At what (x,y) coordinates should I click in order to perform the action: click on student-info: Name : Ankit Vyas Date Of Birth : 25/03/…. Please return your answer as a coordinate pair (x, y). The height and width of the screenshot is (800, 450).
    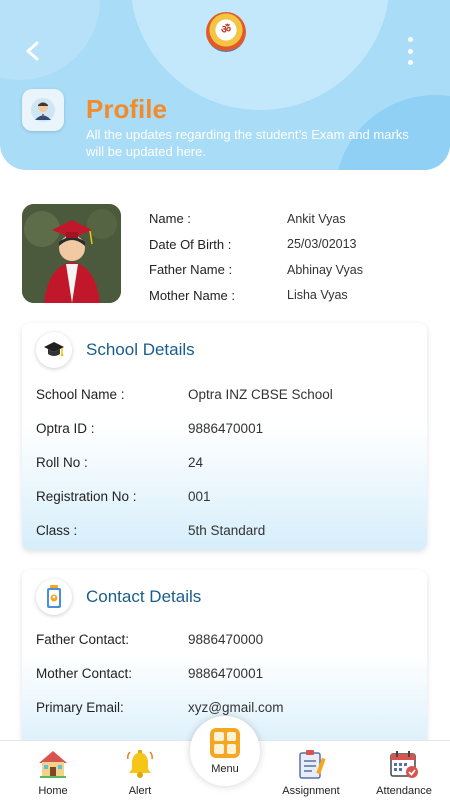
    Looking at the image, I should click on (289, 257).